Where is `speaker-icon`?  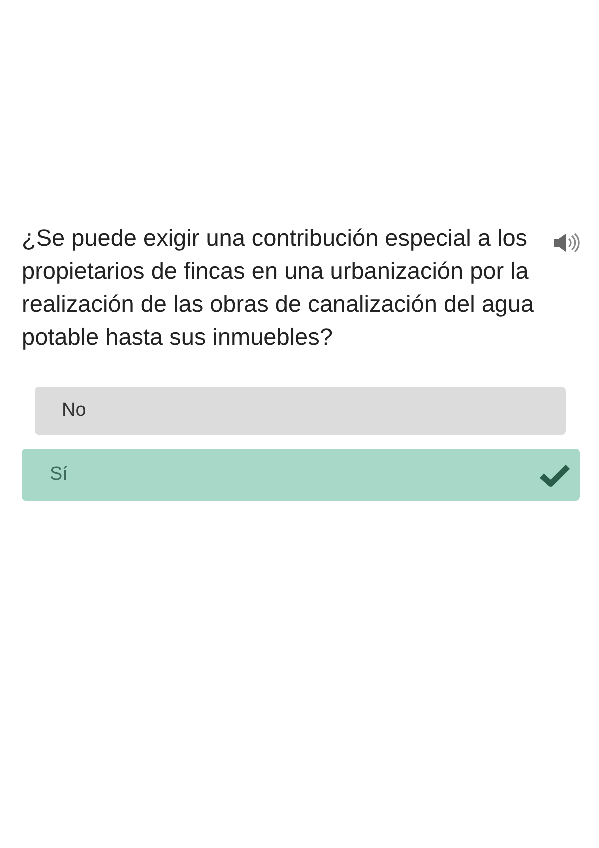
speaker-icon is located at coordinates (566, 243).